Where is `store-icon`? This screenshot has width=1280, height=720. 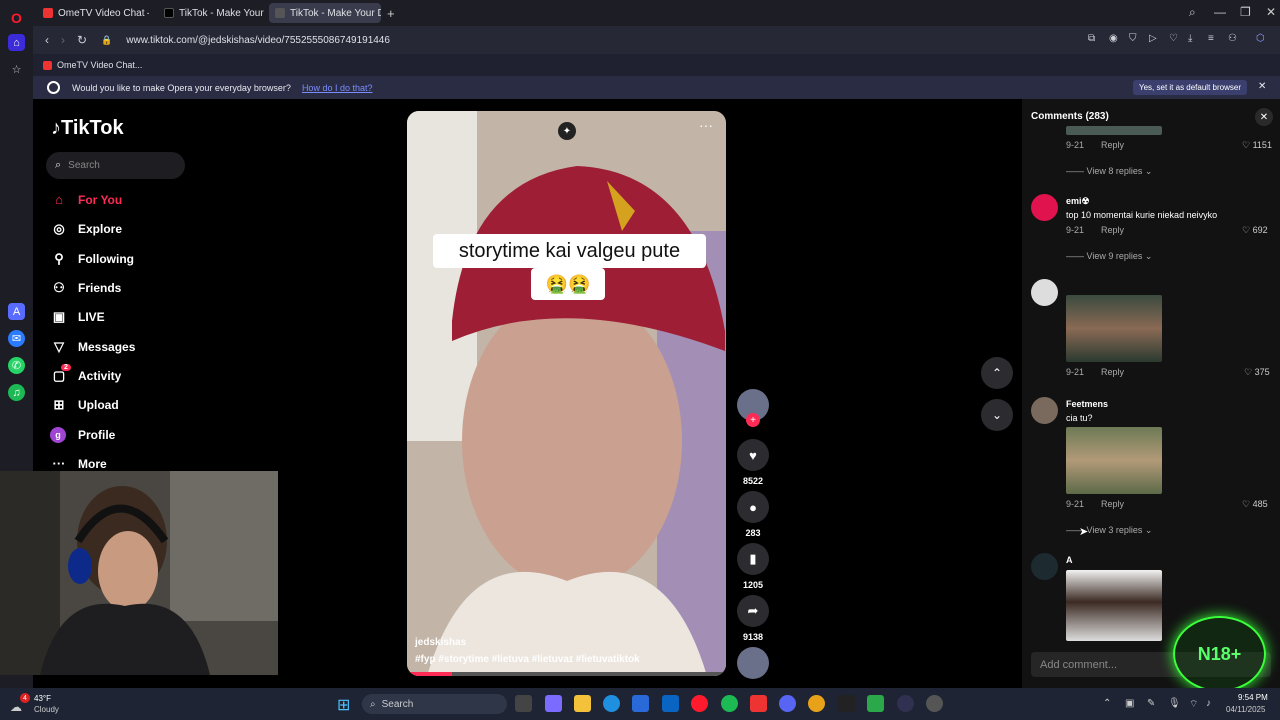 store-icon is located at coordinates (640, 703).